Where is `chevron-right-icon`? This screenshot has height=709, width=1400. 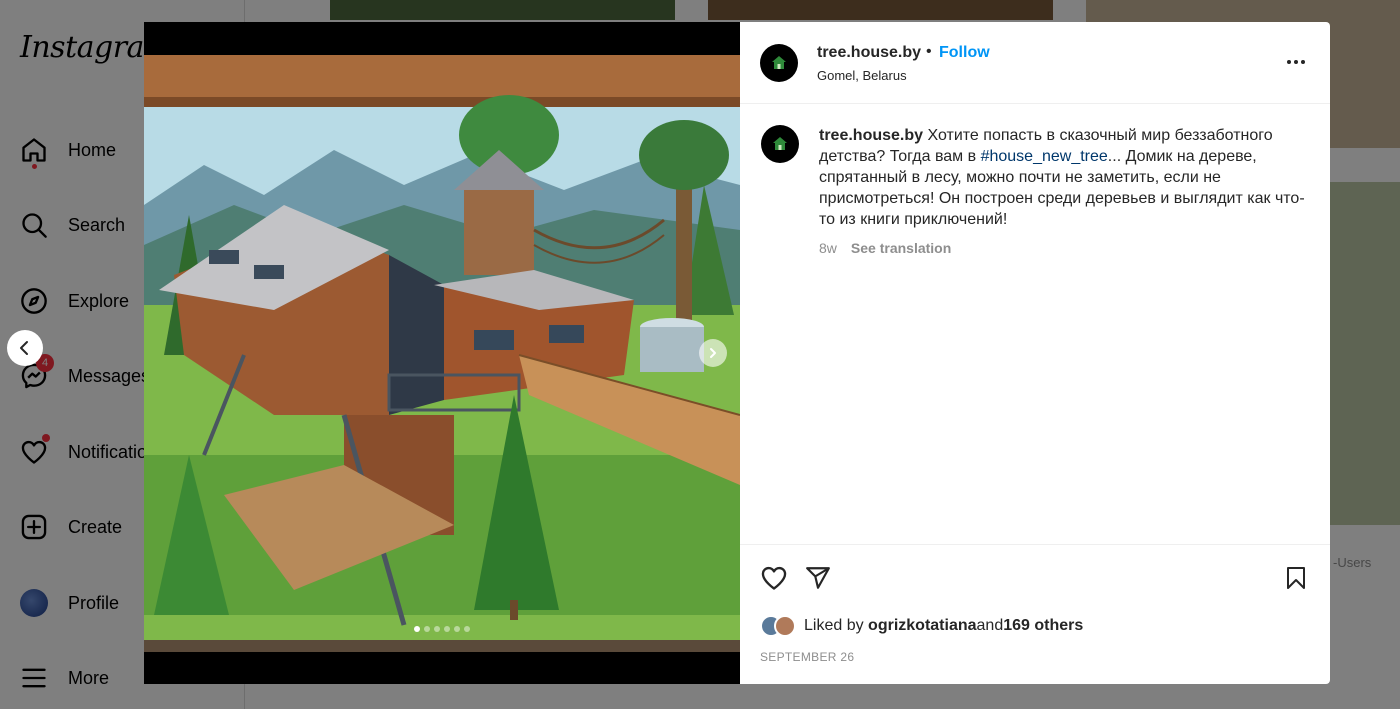 chevron-right-icon is located at coordinates (713, 353).